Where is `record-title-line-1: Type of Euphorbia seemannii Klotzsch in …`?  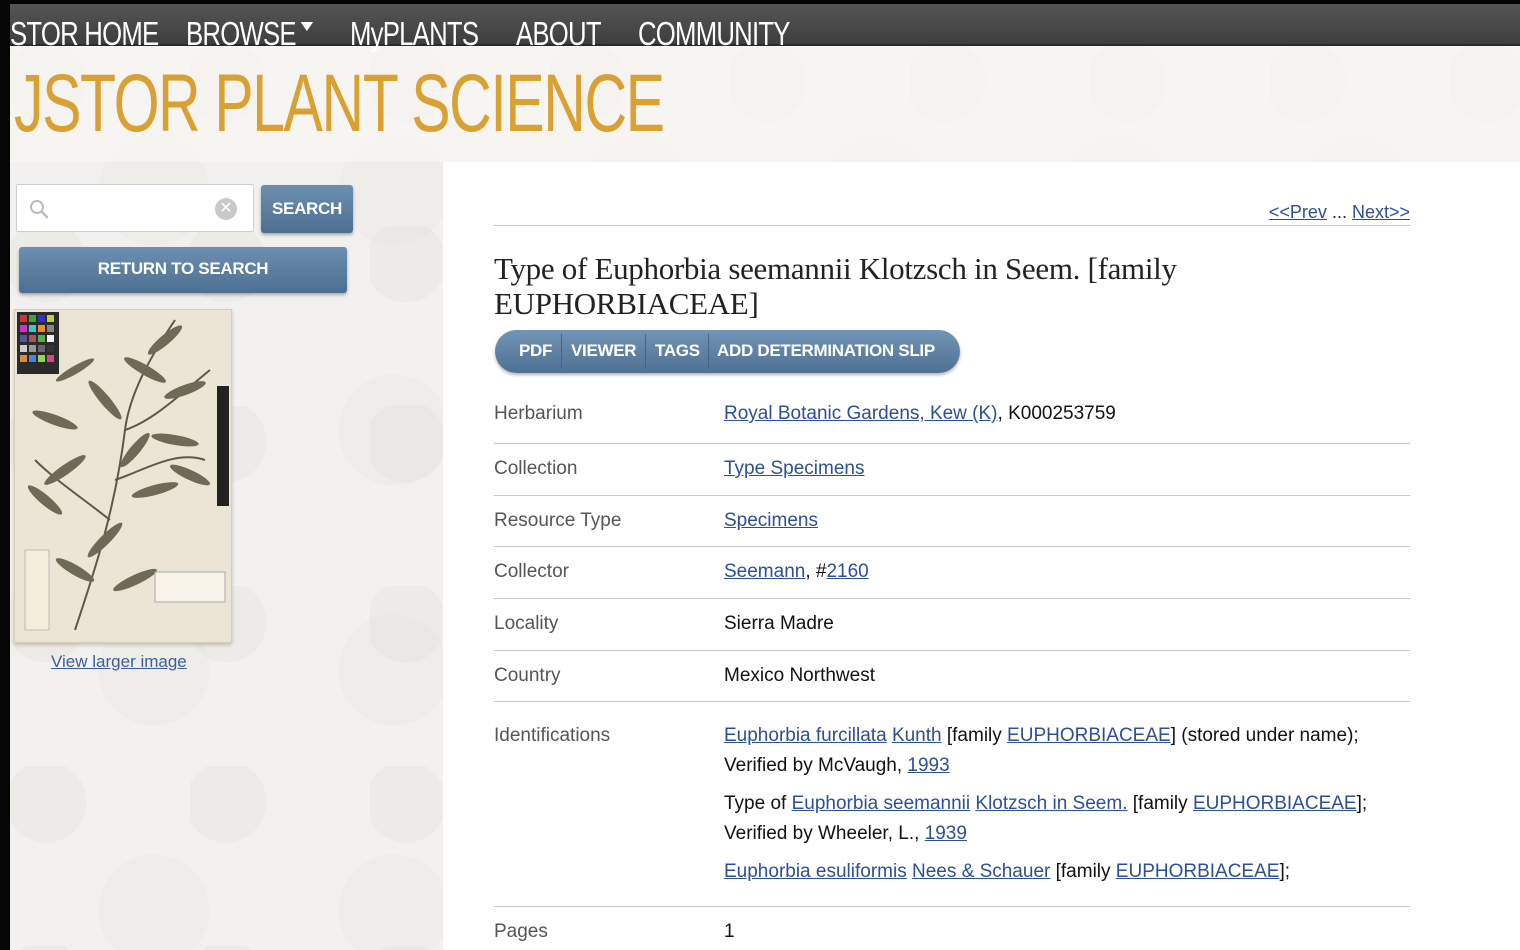 record-title-line-1: Type of Euphorbia seemannii Klotzsch in … is located at coordinates (835, 268).